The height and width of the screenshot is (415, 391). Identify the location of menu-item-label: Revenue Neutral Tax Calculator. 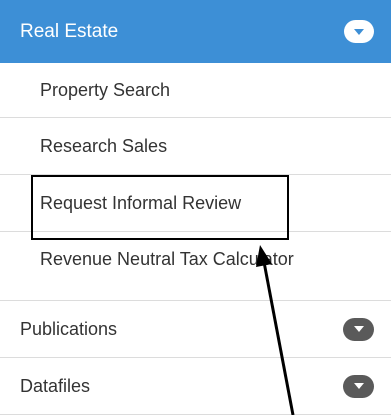
(167, 258).